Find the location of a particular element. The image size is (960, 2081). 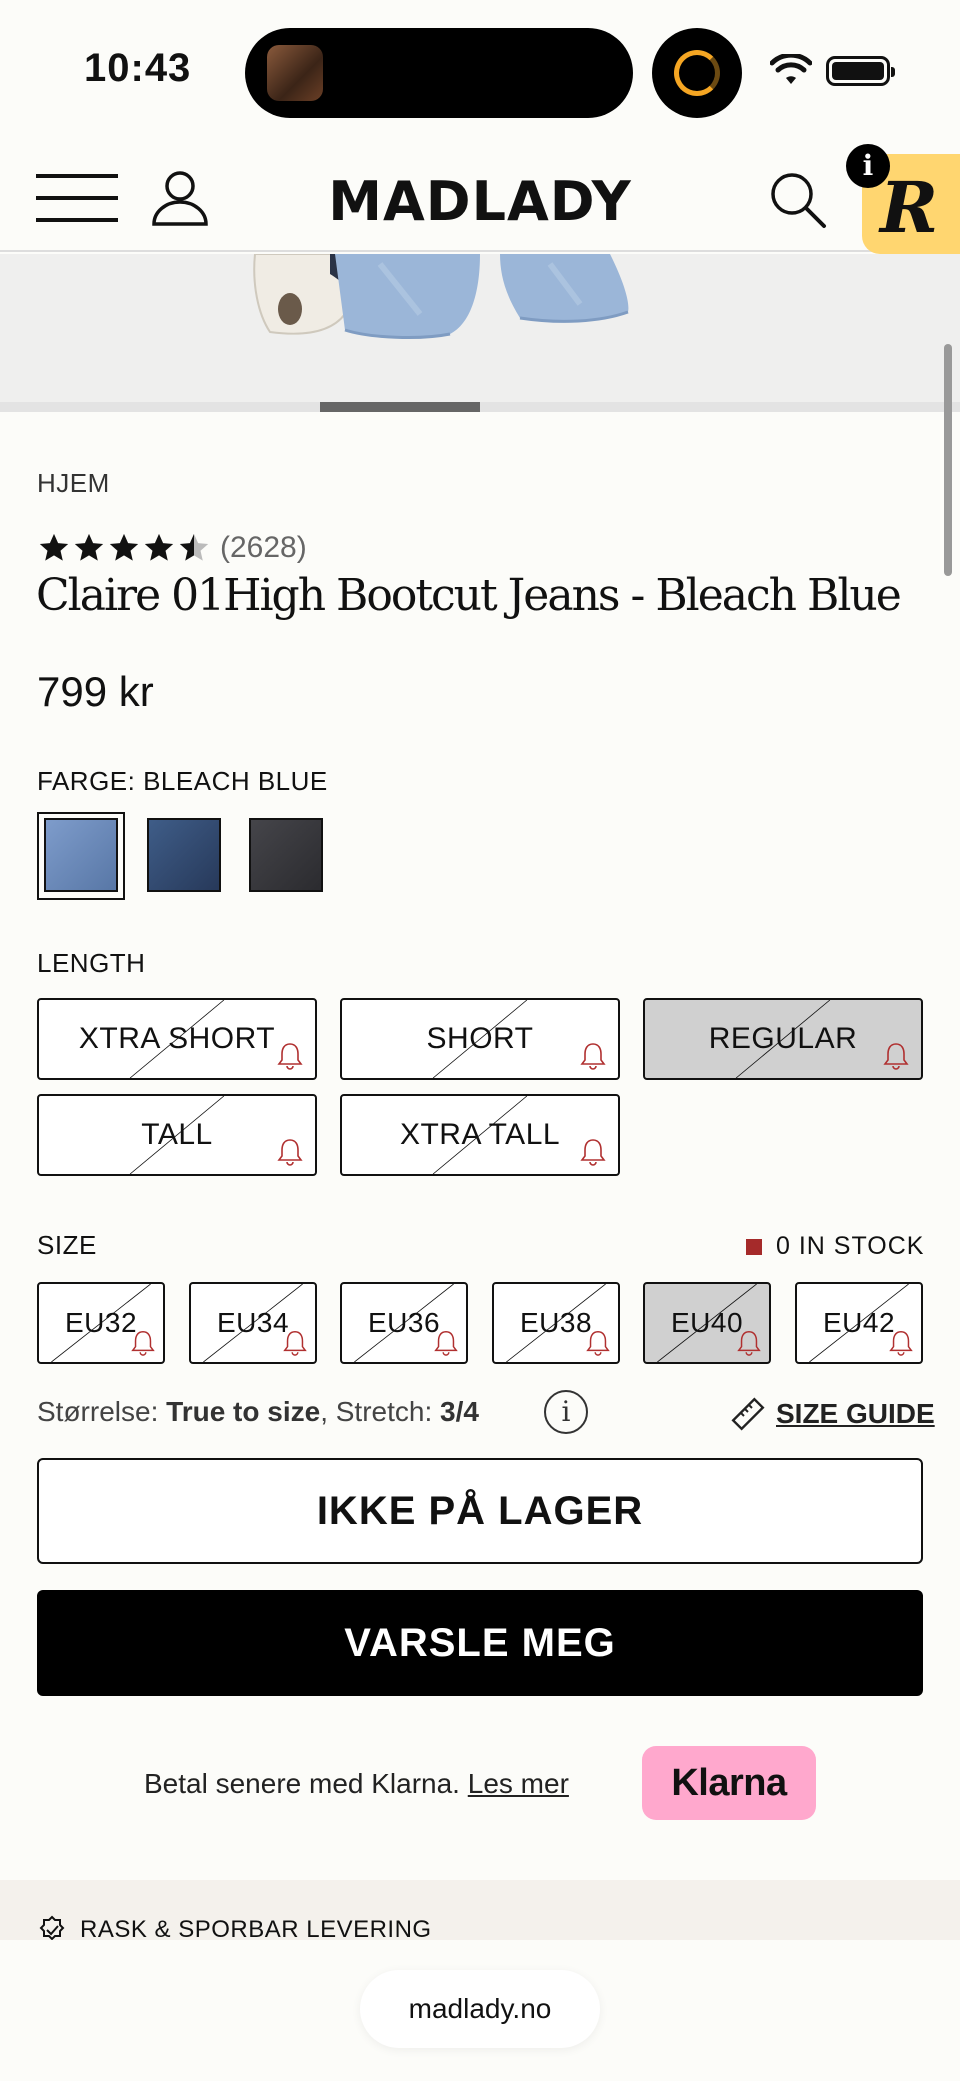

product-price: 799 kr is located at coordinates (95, 691).